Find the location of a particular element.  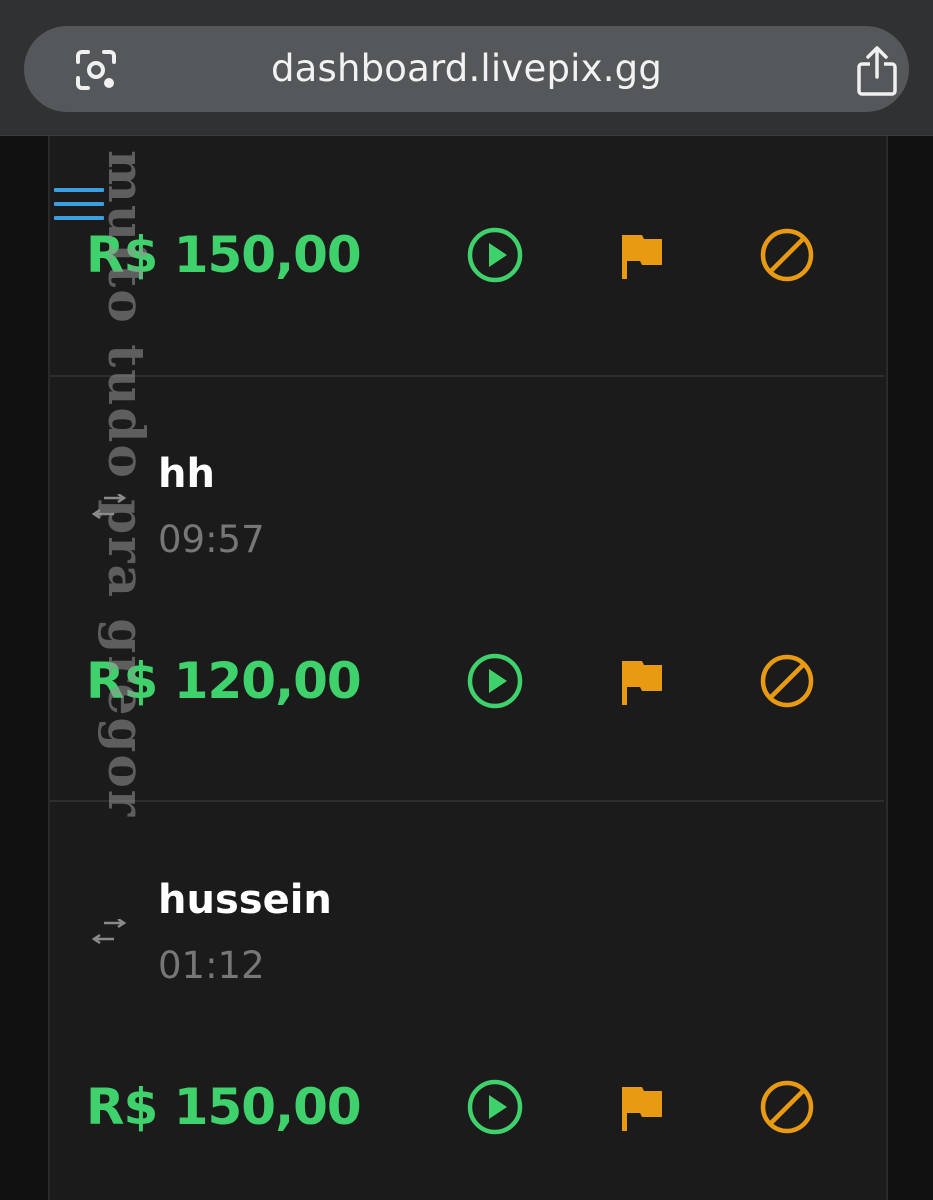

address-bar: dashboard.livepix.gg is located at coordinates (466, 69).